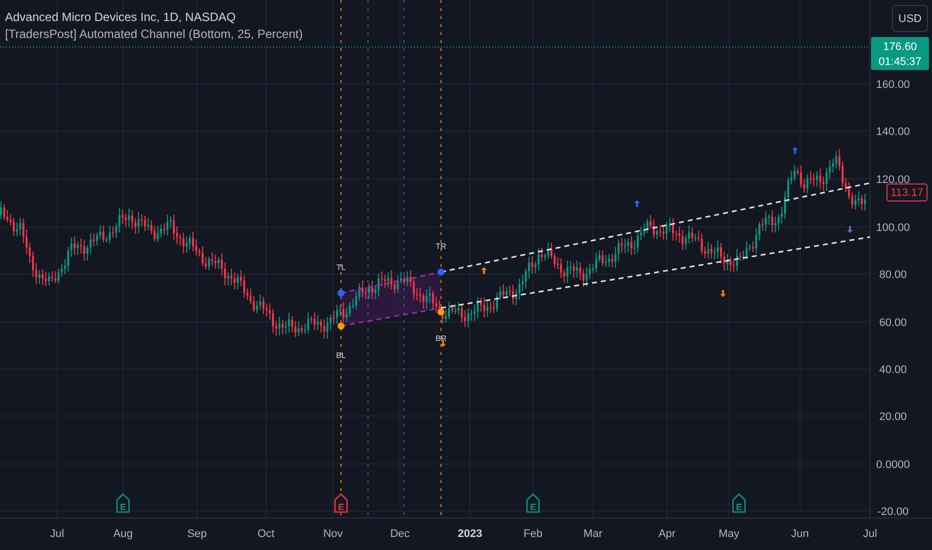  Describe the element at coordinates (197, 534) in the screenshot. I see `time-axis-label: Sep` at that location.